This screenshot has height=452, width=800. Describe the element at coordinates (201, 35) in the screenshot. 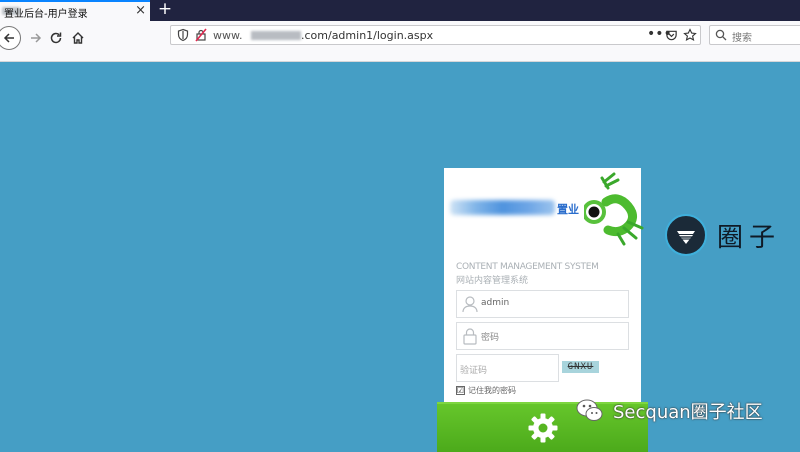

I see `insecure-lock-icon` at that location.